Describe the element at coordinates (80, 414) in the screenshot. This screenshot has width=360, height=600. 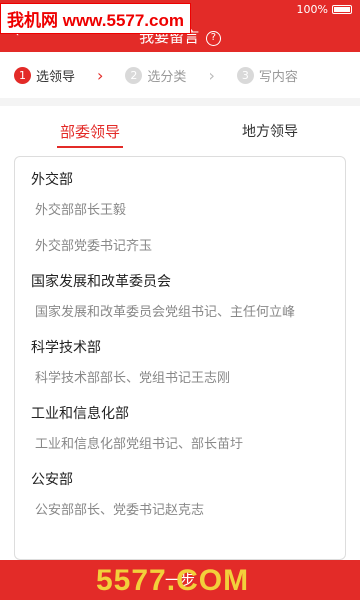
I see `department-header: 工业和信息化部` at that location.